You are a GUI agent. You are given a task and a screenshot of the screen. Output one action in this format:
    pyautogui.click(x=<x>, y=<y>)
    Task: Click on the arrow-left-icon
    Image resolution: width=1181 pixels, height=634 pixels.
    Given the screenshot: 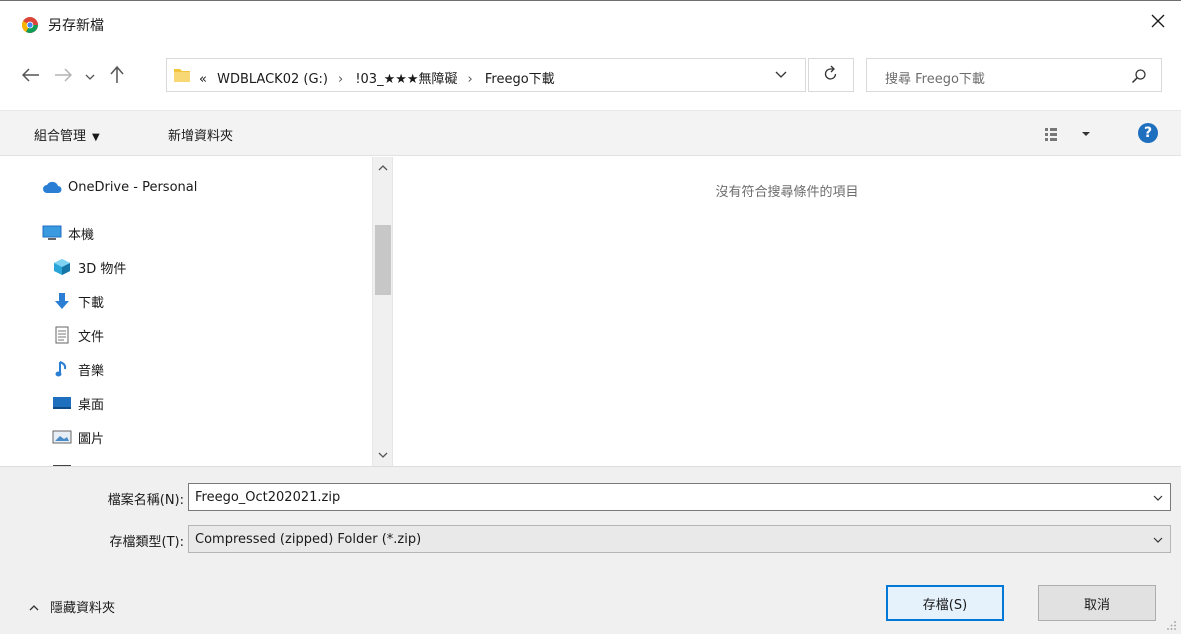 What is the action you would take?
    pyautogui.click(x=30, y=77)
    